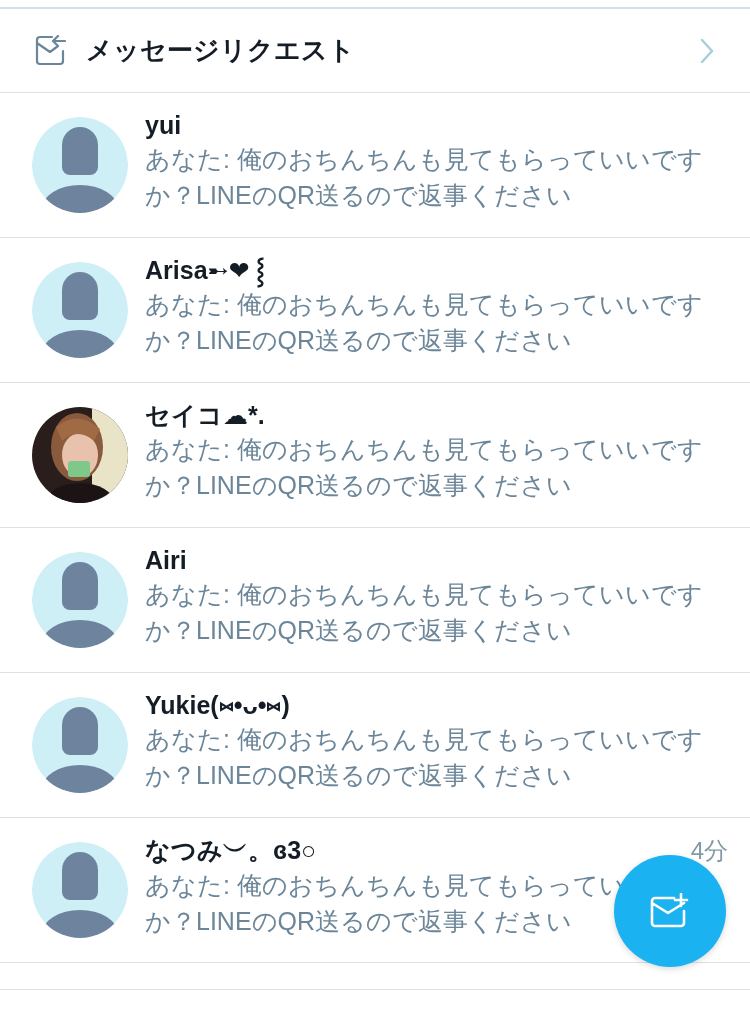 Image resolution: width=750 pixels, height=1009 pixels. I want to click on contact-name: yui, so click(163, 125).